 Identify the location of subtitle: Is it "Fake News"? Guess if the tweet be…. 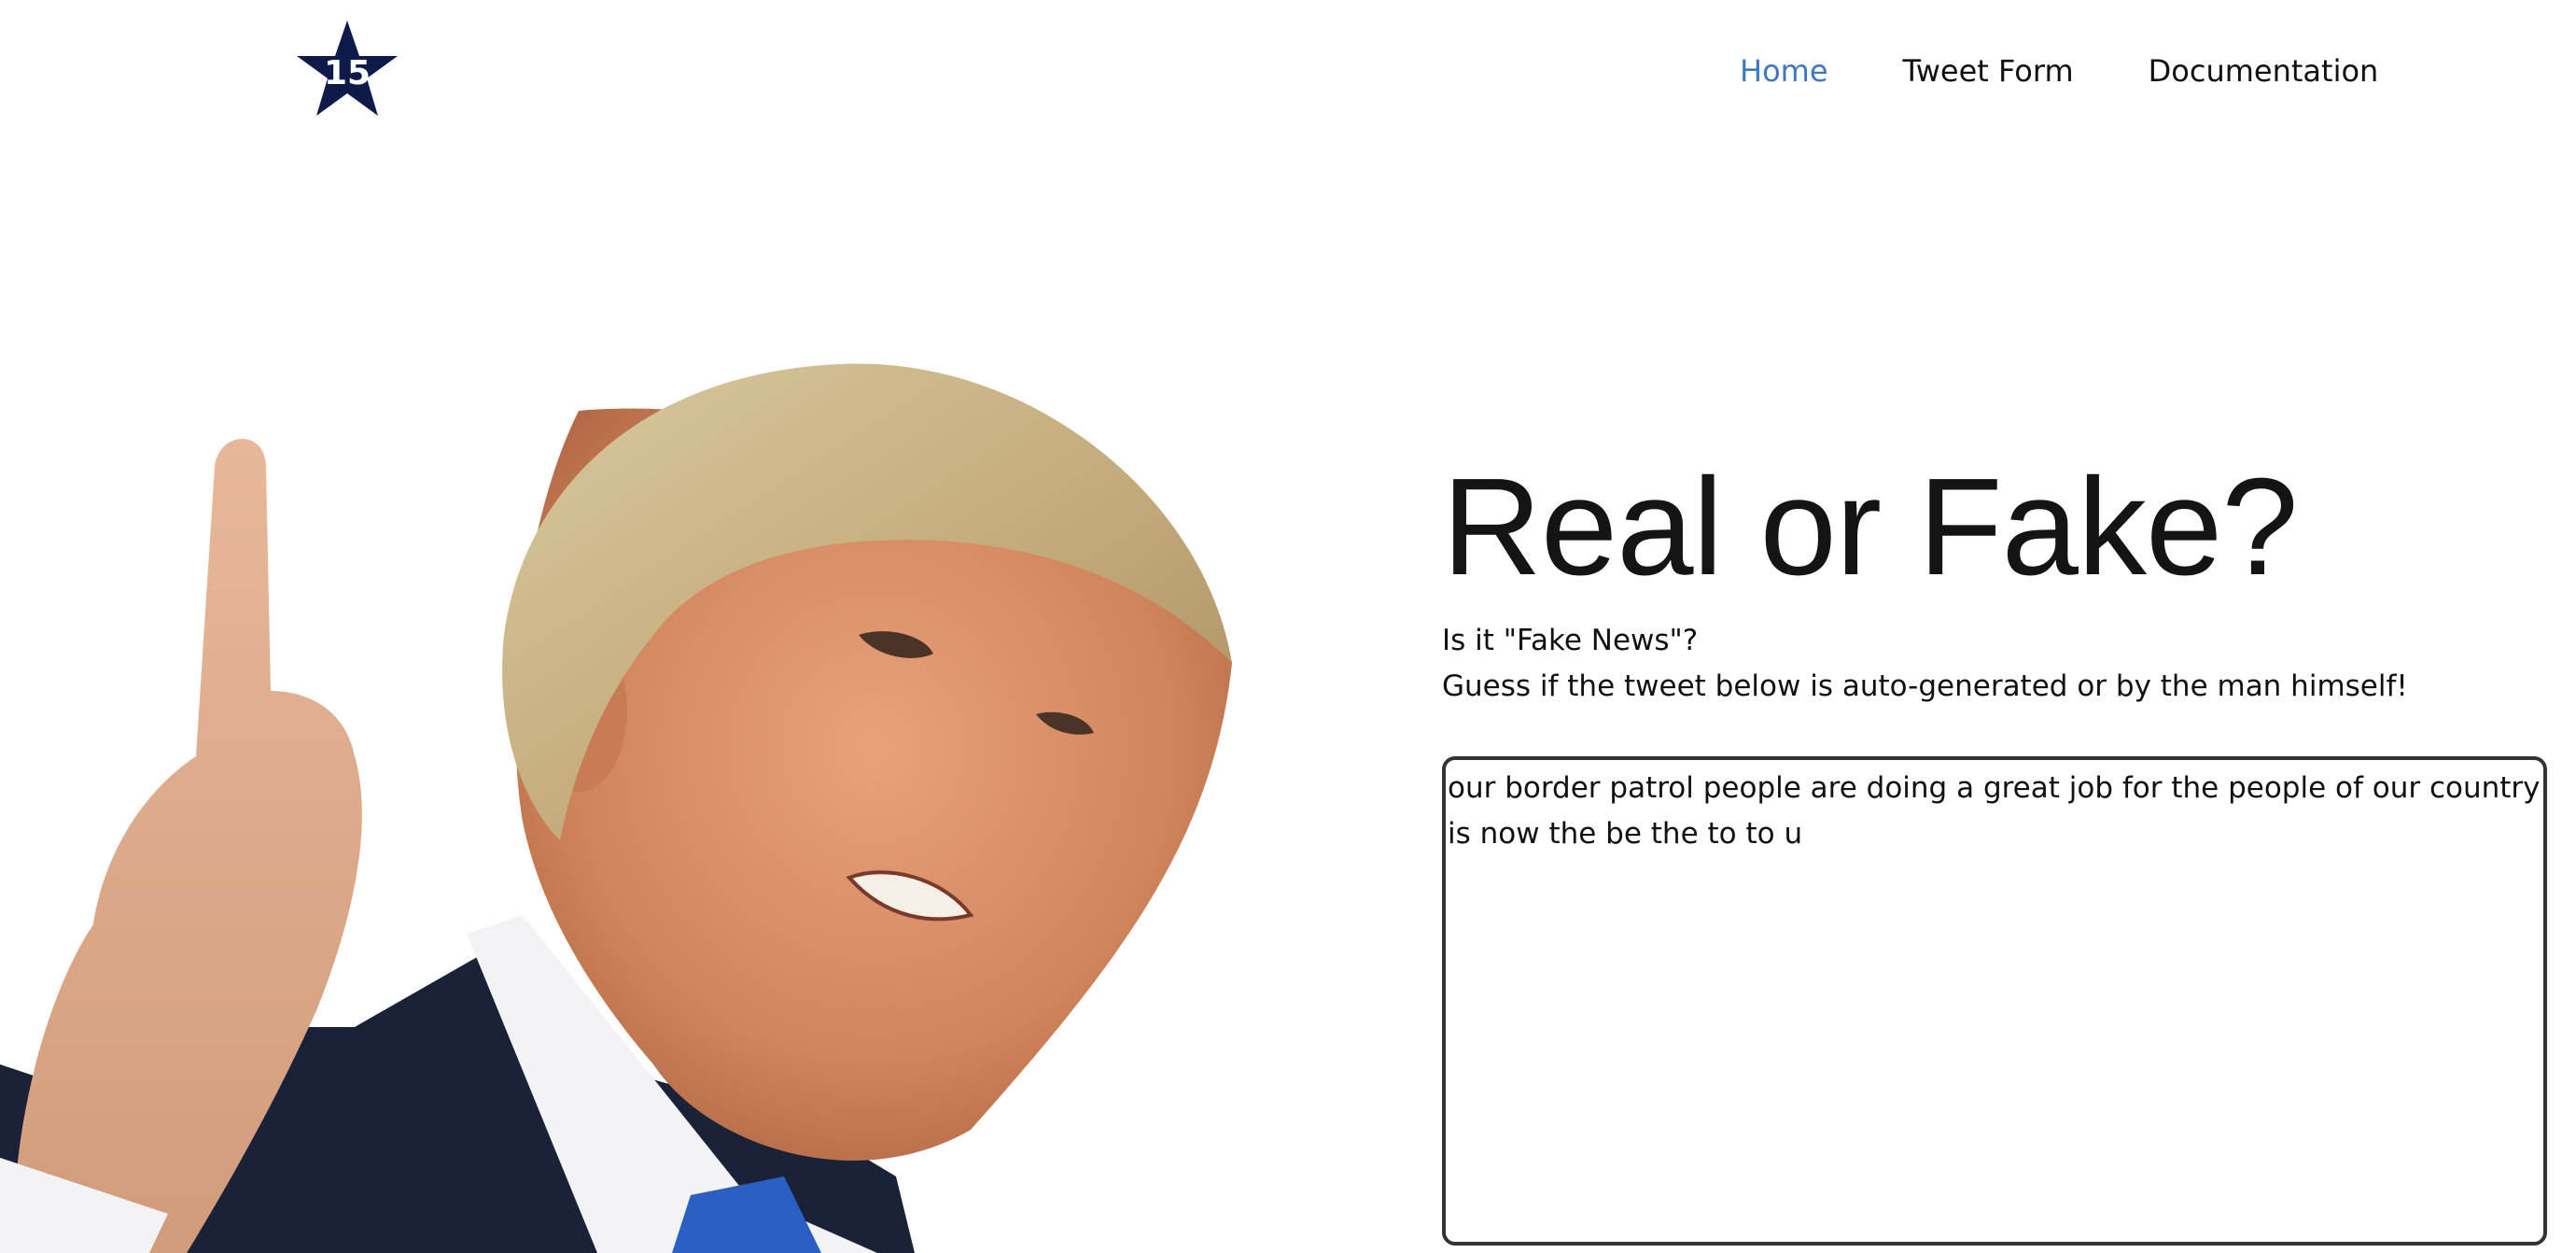
(1998, 664).